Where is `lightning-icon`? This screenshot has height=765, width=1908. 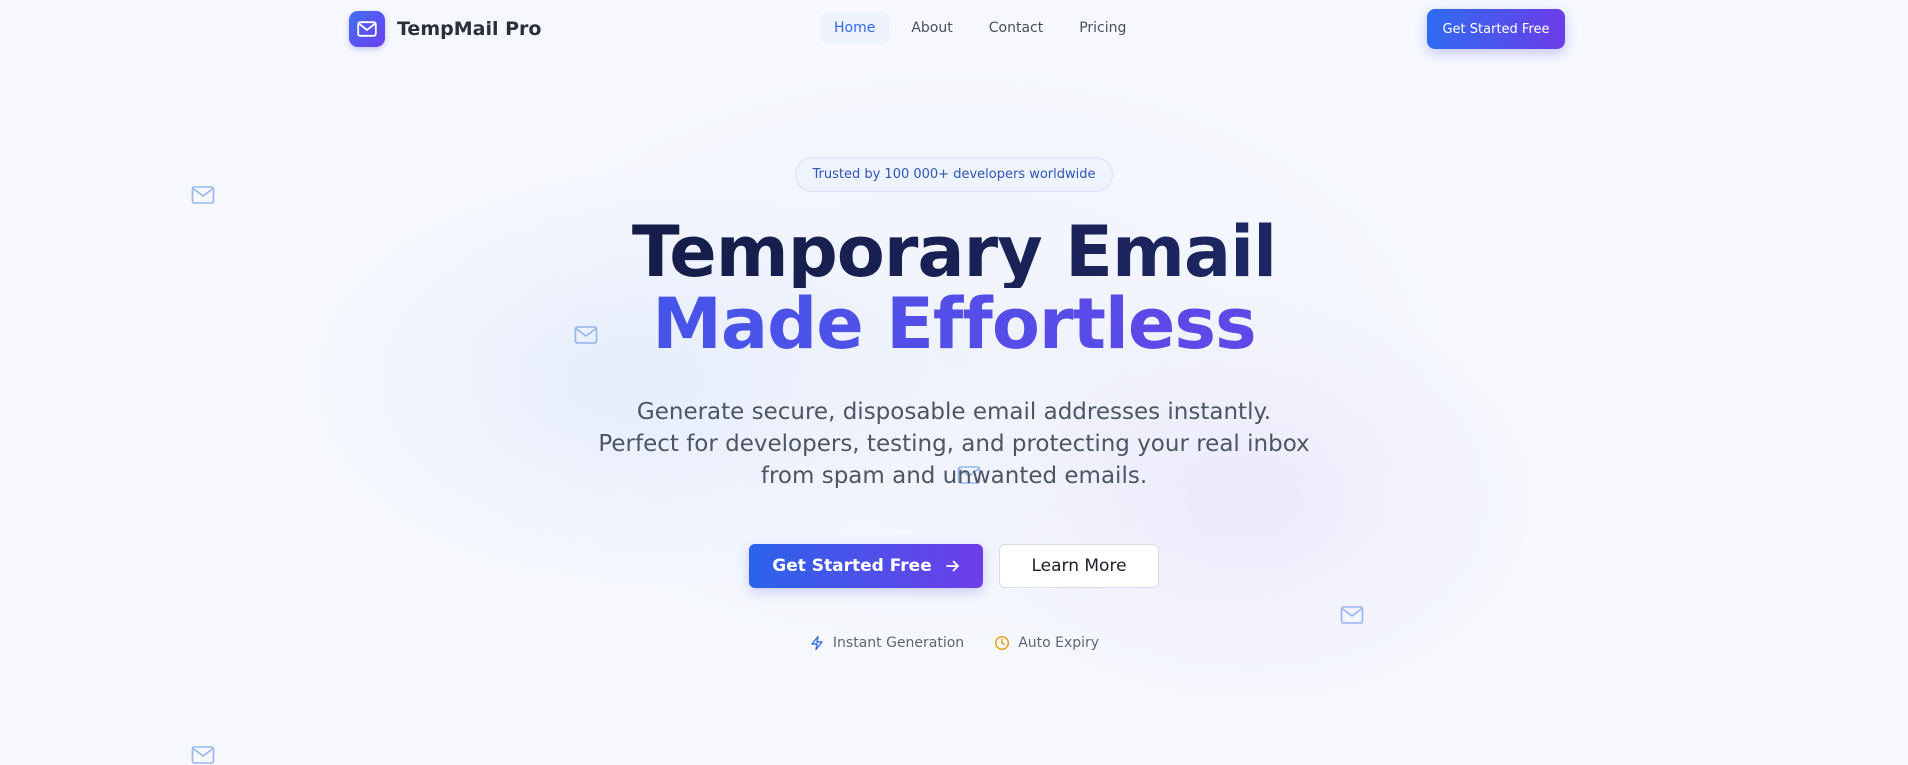 lightning-icon is located at coordinates (817, 643).